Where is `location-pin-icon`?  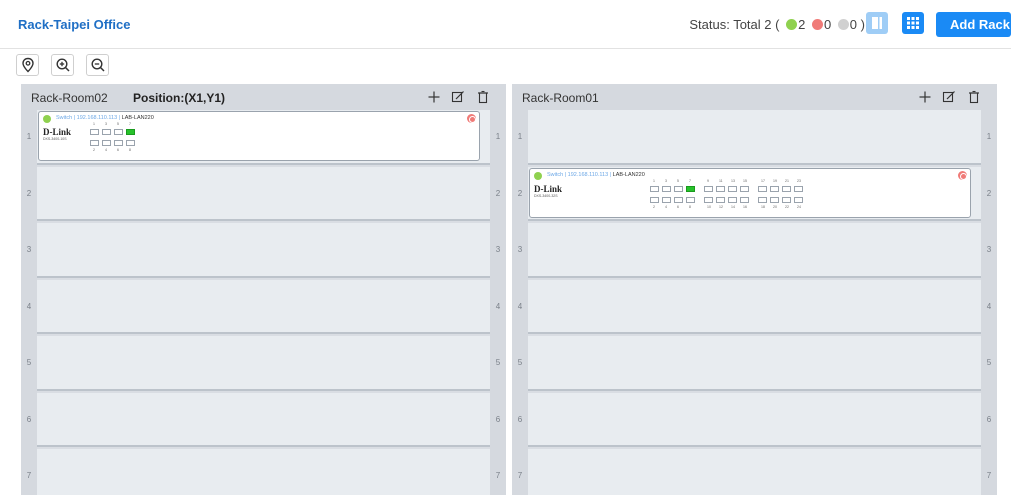
location-pin-icon is located at coordinates (28, 65).